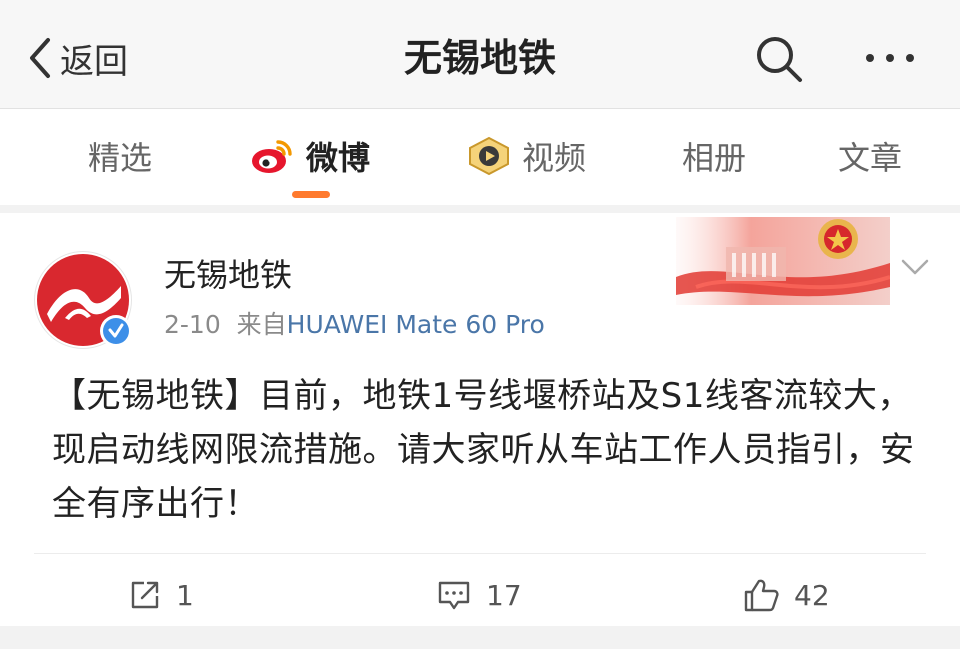  I want to click on profile-tabs: 精选 微博 视频 相册 文章, so click(480, 157).